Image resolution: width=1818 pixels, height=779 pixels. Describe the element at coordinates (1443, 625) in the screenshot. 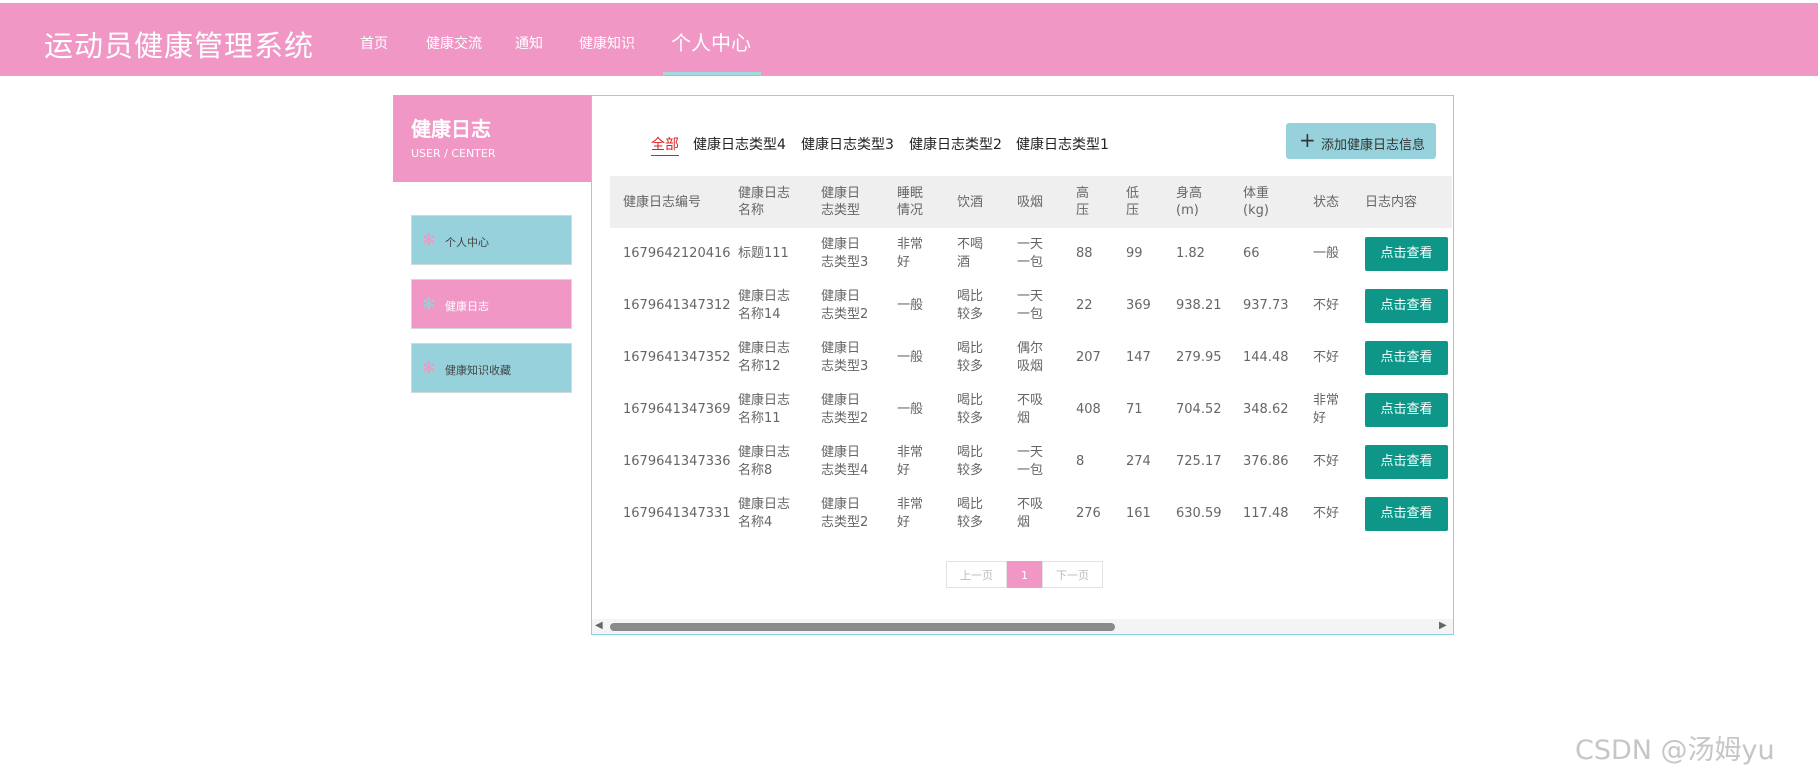

I see `scroll-right-icon: ▶` at that location.